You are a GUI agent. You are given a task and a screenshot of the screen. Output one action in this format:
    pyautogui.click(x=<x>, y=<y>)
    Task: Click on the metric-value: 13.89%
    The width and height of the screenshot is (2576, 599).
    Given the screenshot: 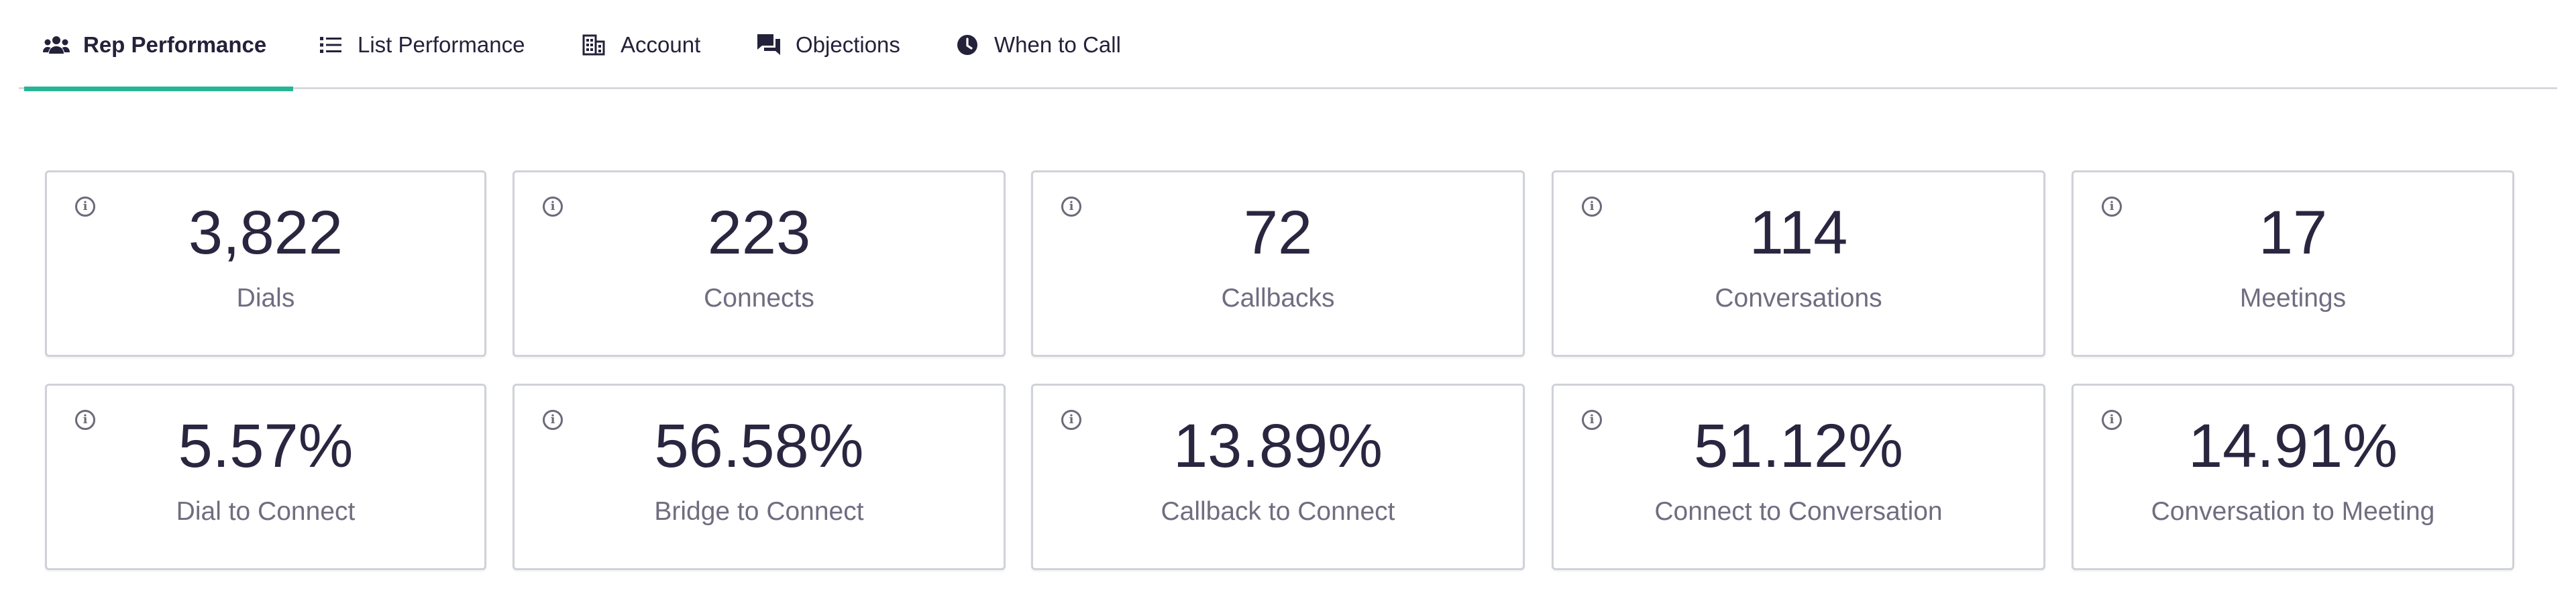 What is the action you would take?
    pyautogui.click(x=1278, y=446)
    